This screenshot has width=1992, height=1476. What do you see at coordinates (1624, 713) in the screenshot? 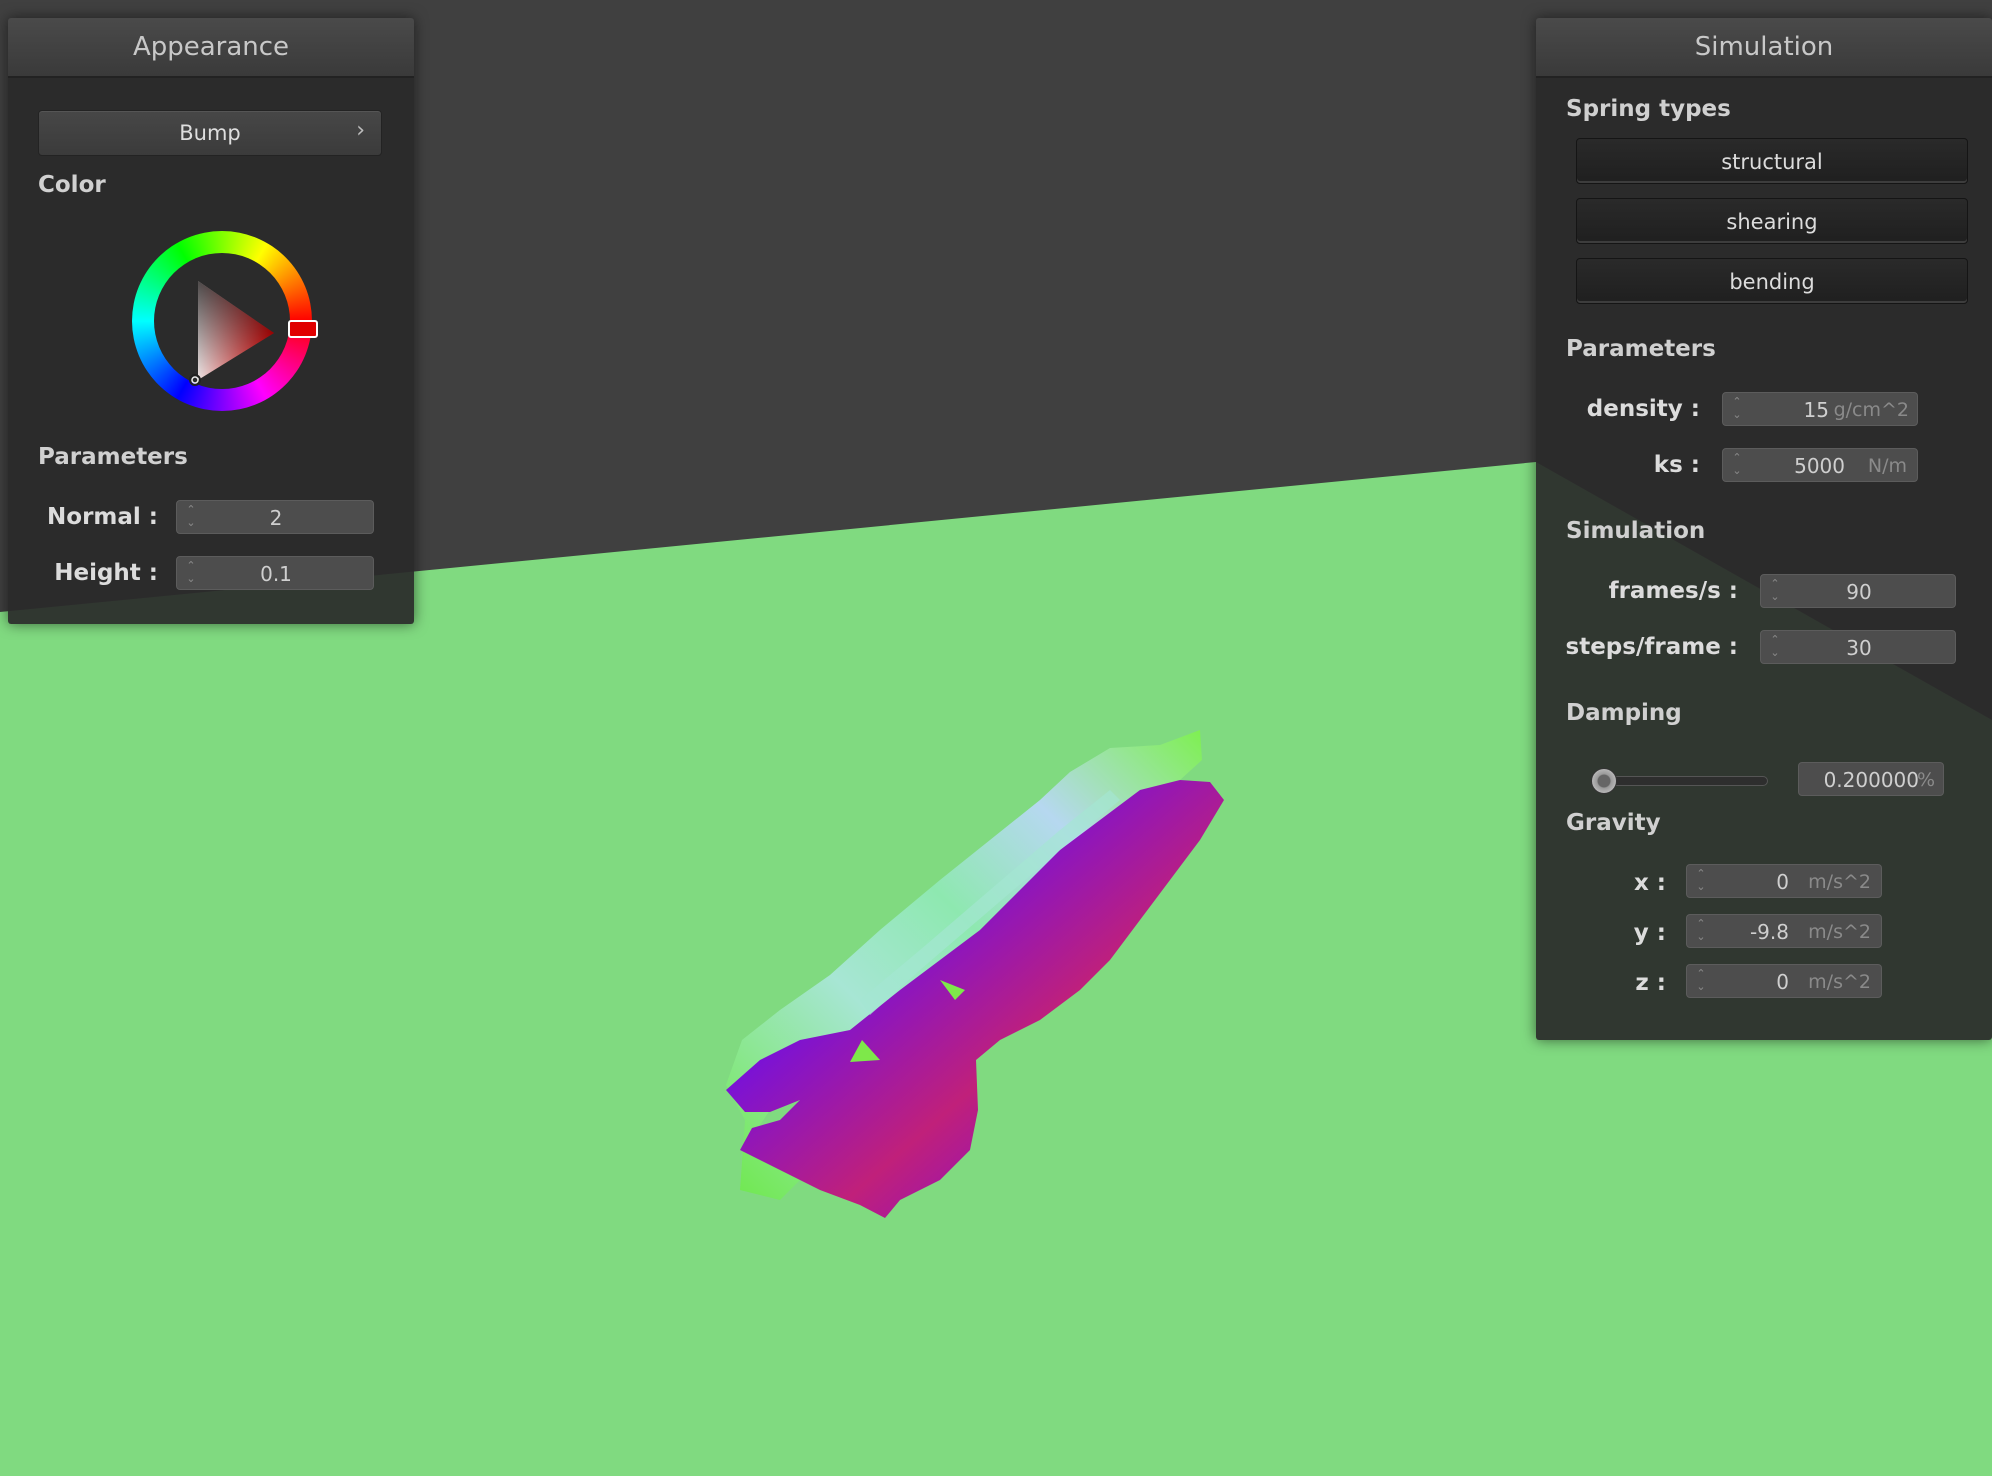
I see `damping-title: Damping` at bounding box center [1624, 713].